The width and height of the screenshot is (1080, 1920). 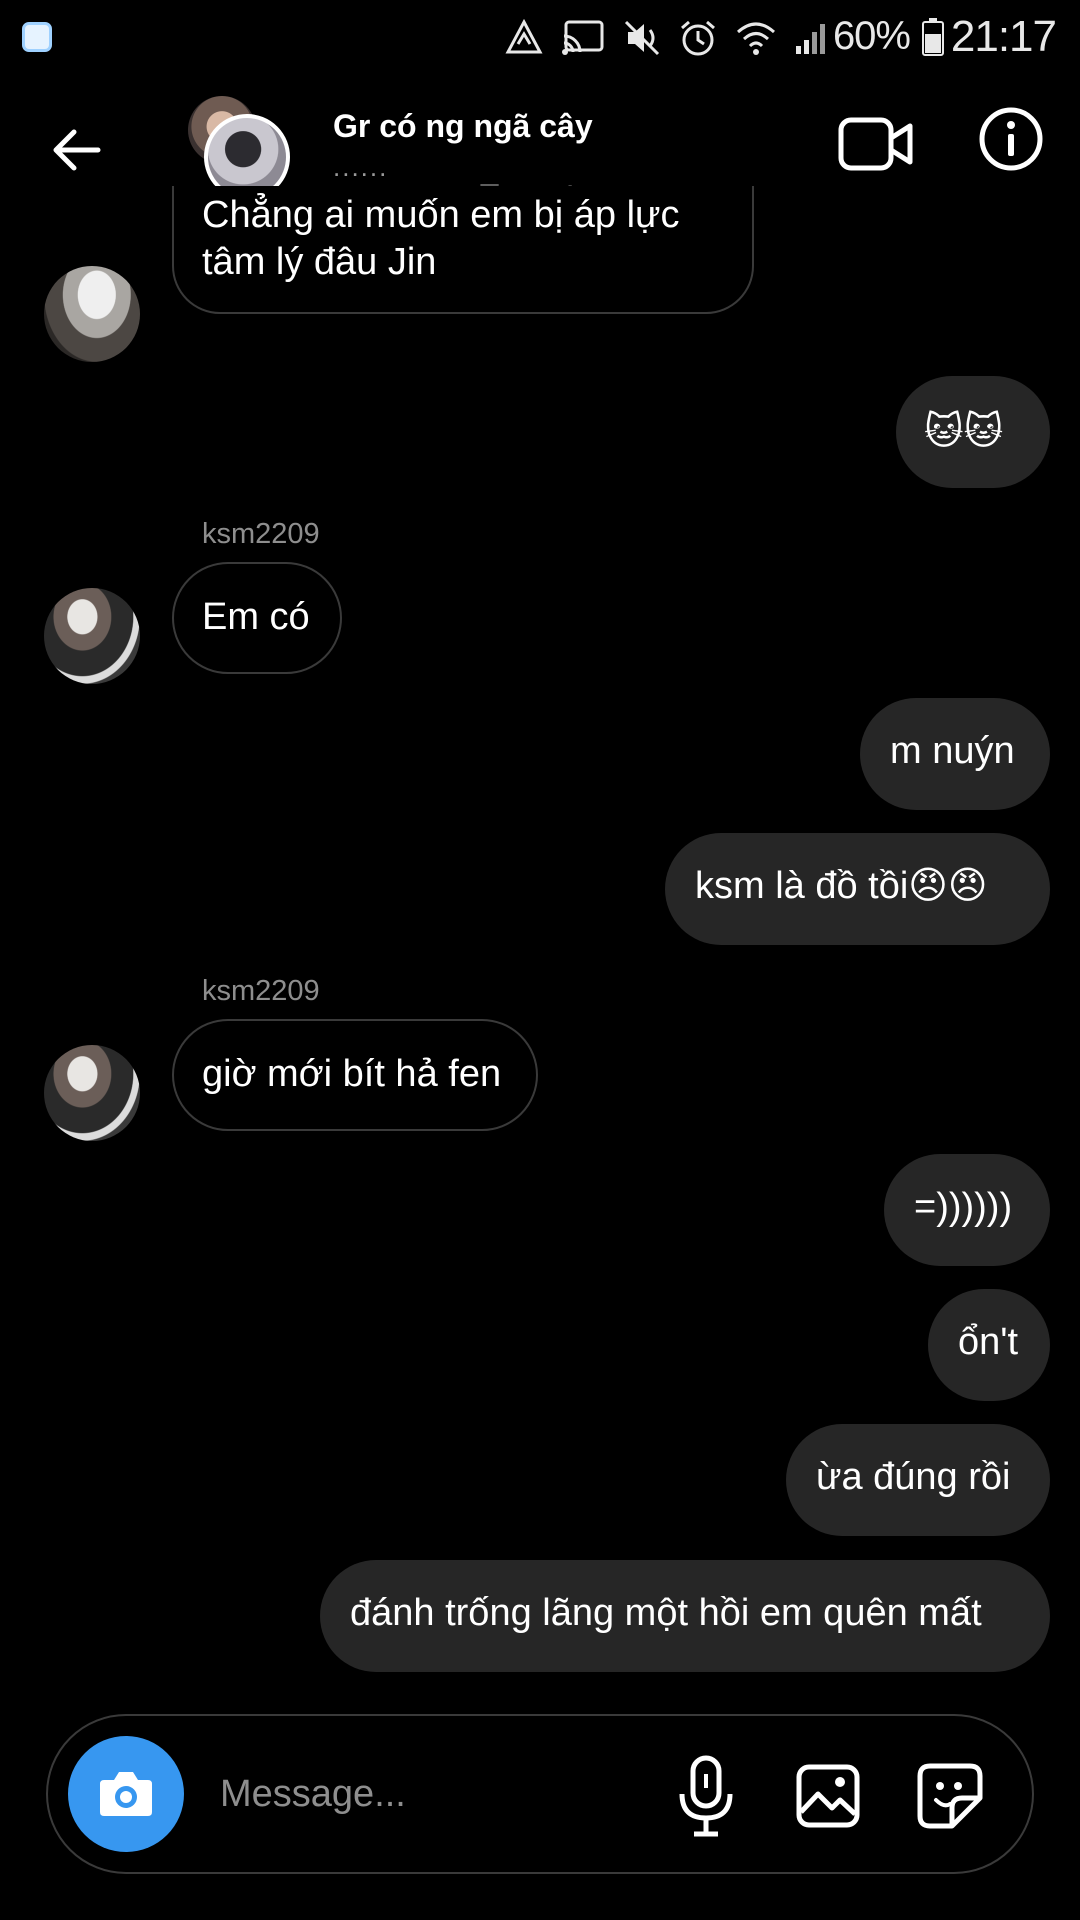 What do you see at coordinates (989, 1345) in the screenshot?
I see `outgoing-message: ổn't` at bounding box center [989, 1345].